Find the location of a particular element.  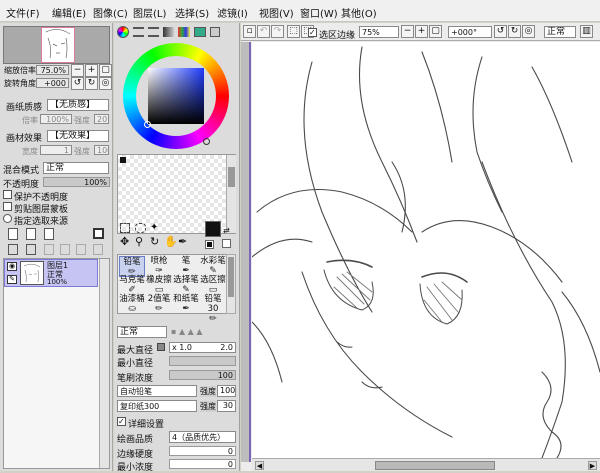

zoom-tool-icon: ⚲ is located at coordinates (139, 241).